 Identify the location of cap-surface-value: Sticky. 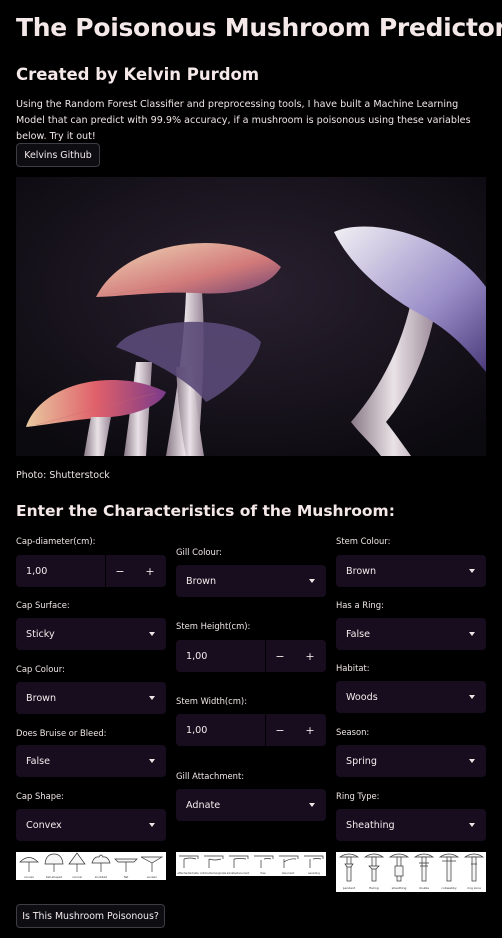
(40, 634).